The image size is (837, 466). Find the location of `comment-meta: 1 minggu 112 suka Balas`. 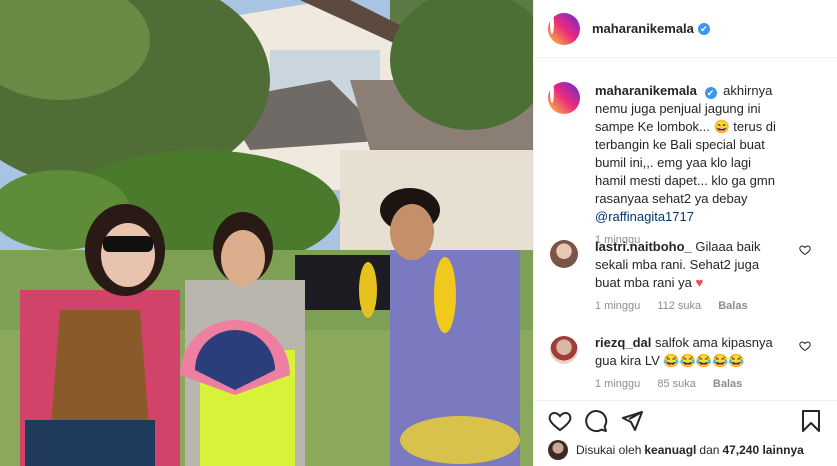

comment-meta: 1 minggu 112 suka Balas is located at coordinates (711, 306).